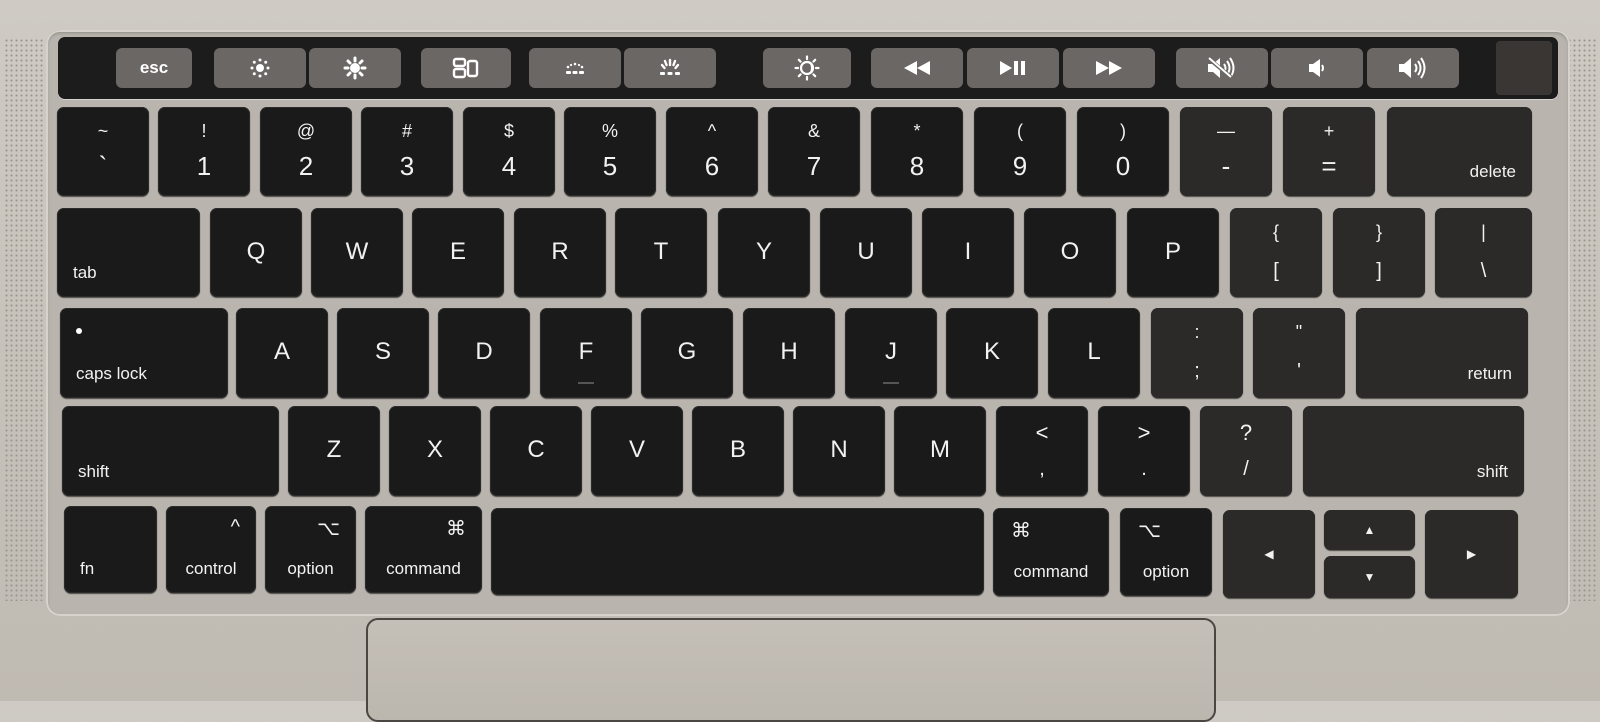 This screenshot has width=1600, height=722. I want to click on trackpad, so click(791, 670).